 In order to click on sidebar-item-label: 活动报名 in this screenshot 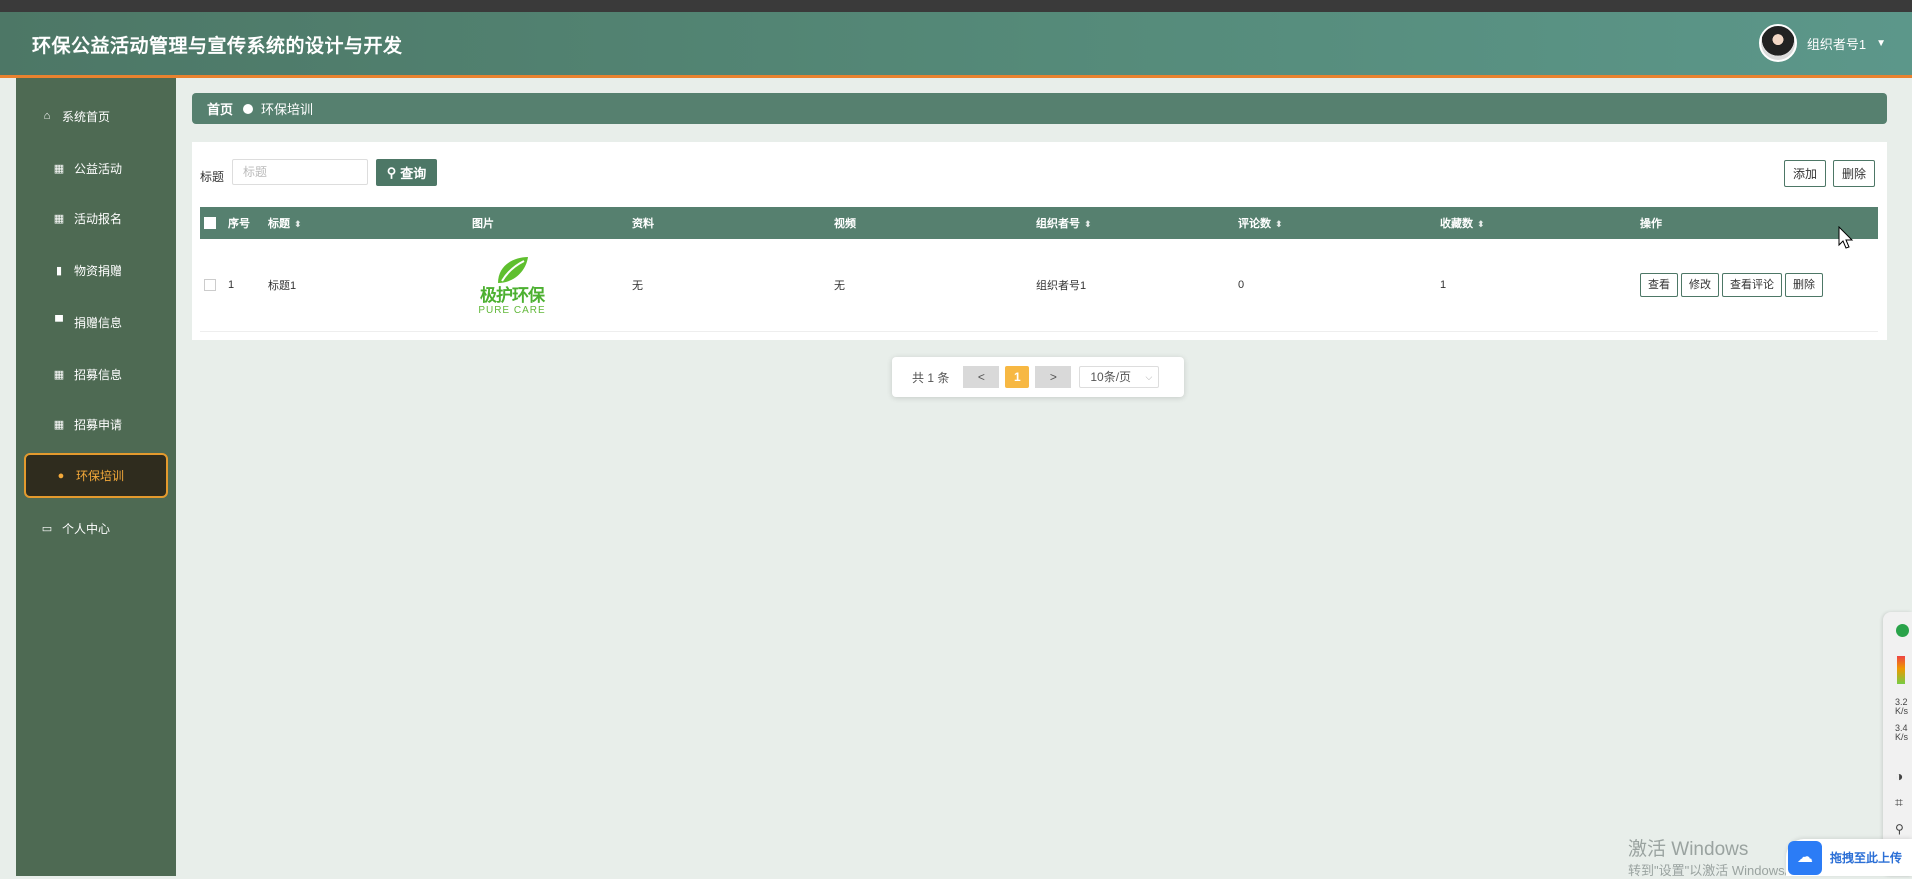, I will do `click(98, 218)`.